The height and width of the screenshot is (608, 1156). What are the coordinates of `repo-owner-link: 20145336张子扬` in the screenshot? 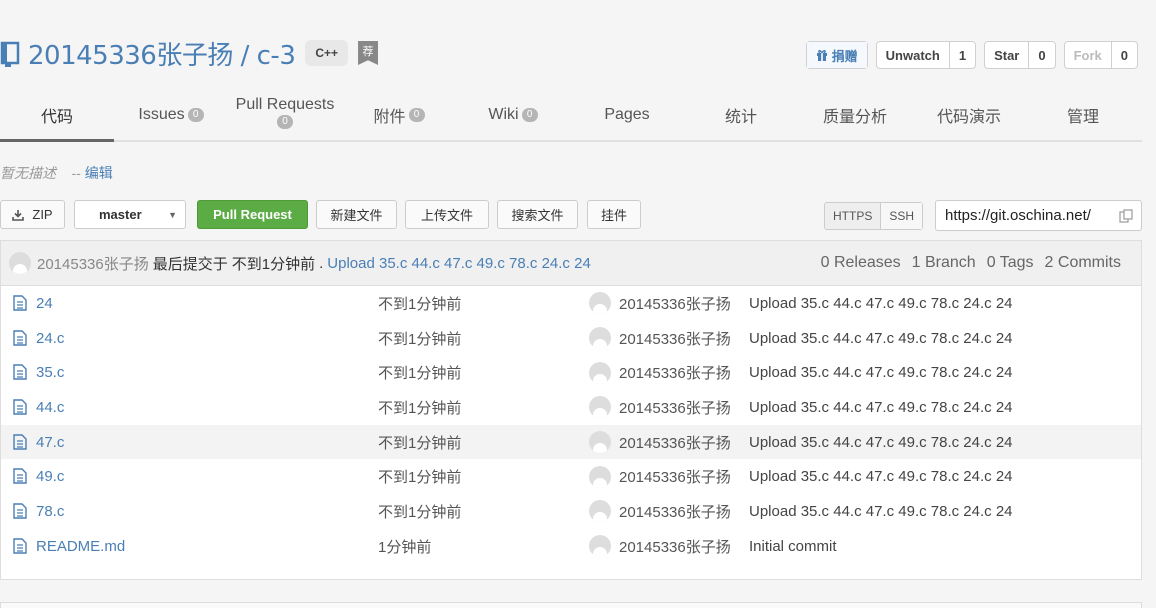 It's located at (130, 56).